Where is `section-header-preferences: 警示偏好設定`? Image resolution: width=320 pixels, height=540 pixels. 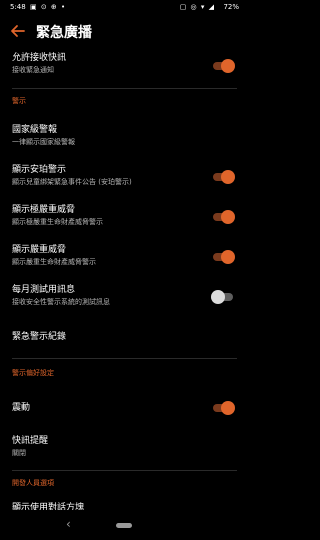
section-header-preferences: 警示偏好設定 is located at coordinates (33, 373).